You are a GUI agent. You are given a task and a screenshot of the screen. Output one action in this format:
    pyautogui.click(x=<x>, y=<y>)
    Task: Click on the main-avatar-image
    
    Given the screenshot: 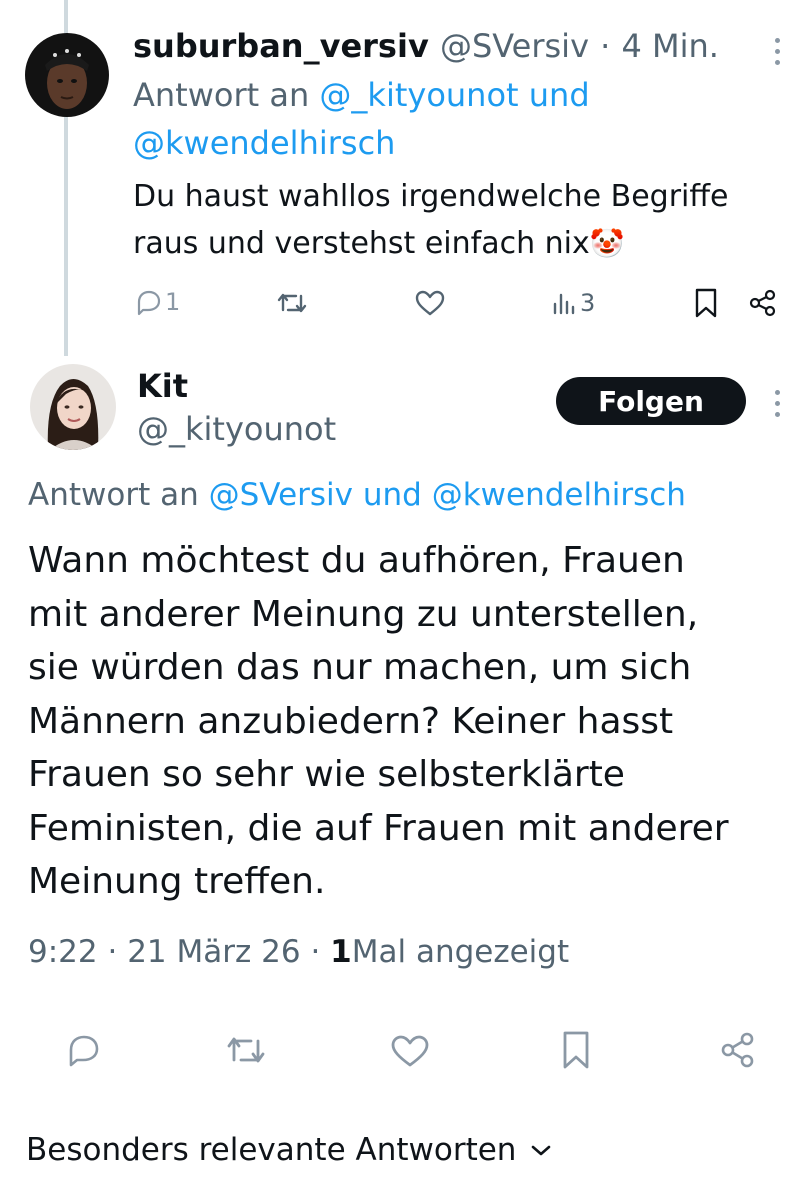 What is the action you would take?
    pyautogui.click(x=73, y=407)
    